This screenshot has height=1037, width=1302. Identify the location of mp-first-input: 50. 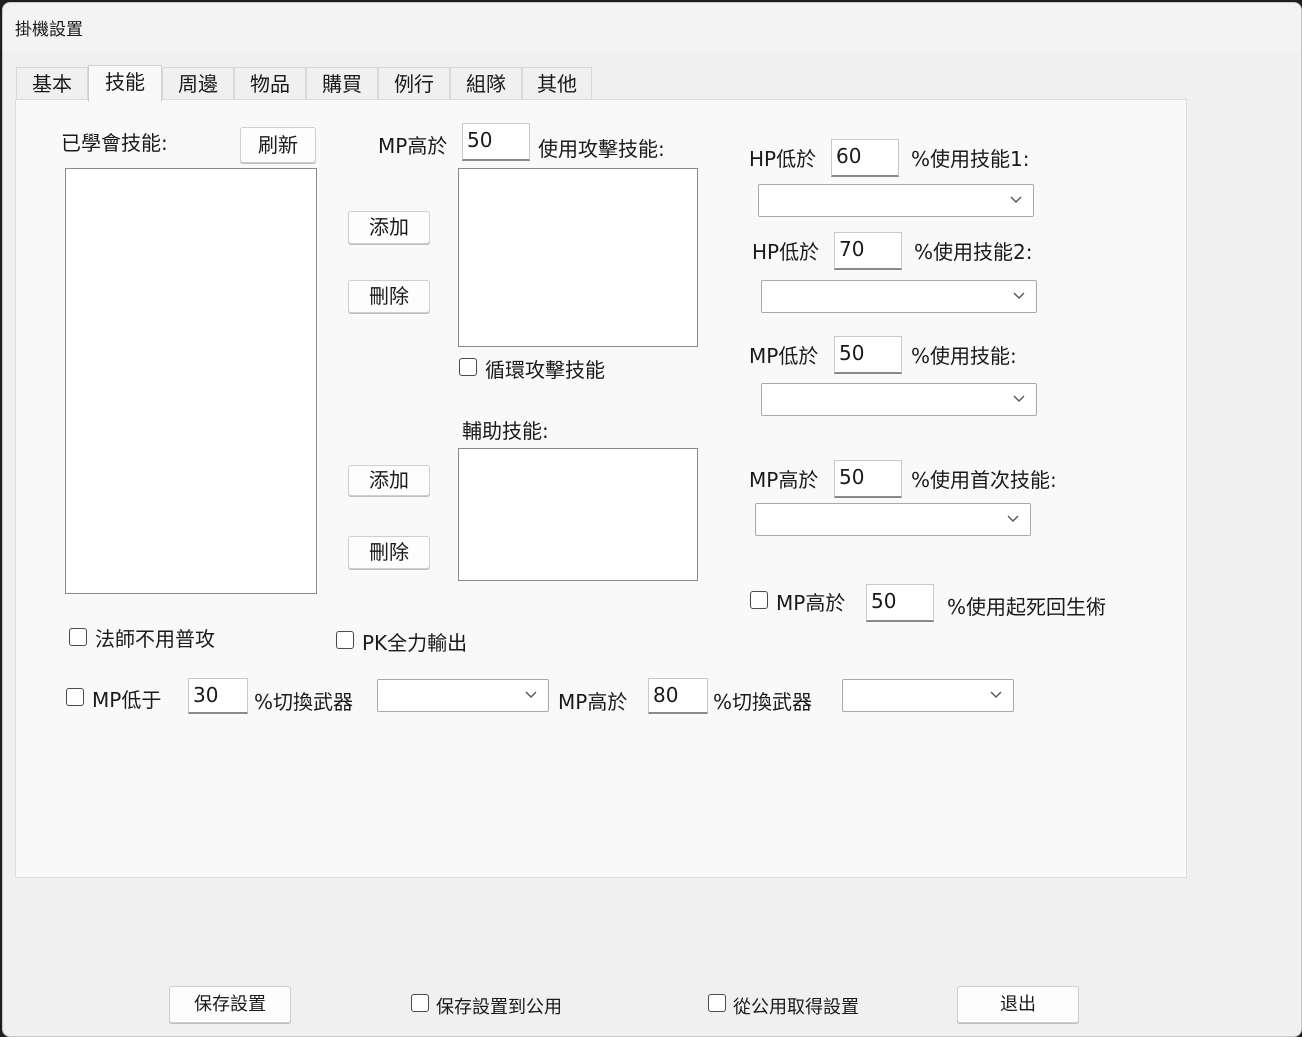
(868, 479).